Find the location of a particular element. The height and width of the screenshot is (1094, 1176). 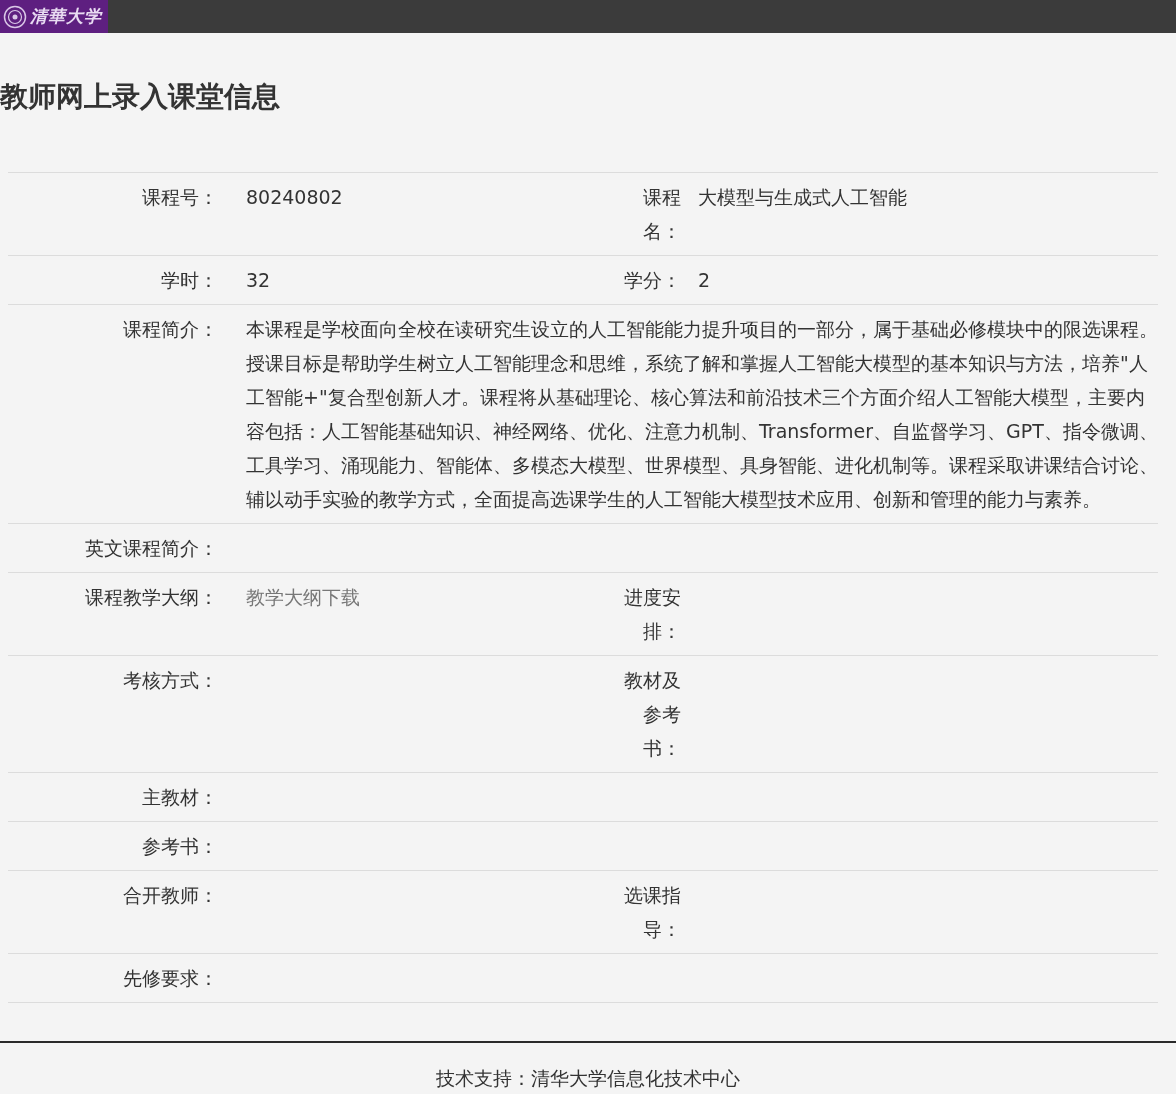

logo: 清華大学 is located at coordinates (54, 16).